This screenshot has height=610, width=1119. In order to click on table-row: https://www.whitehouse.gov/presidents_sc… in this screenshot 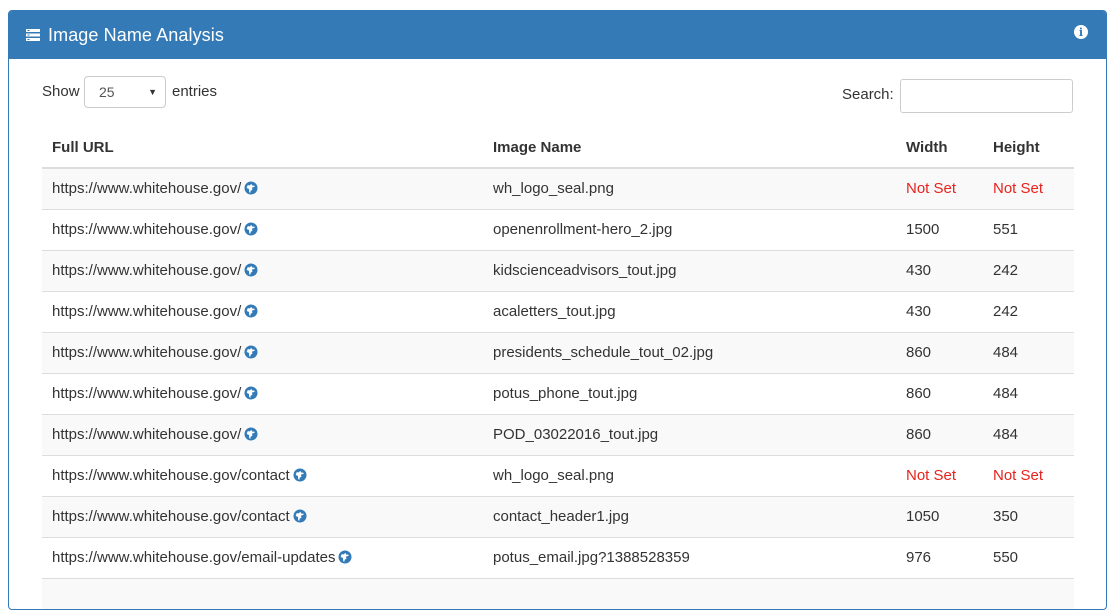, I will do `click(558, 352)`.